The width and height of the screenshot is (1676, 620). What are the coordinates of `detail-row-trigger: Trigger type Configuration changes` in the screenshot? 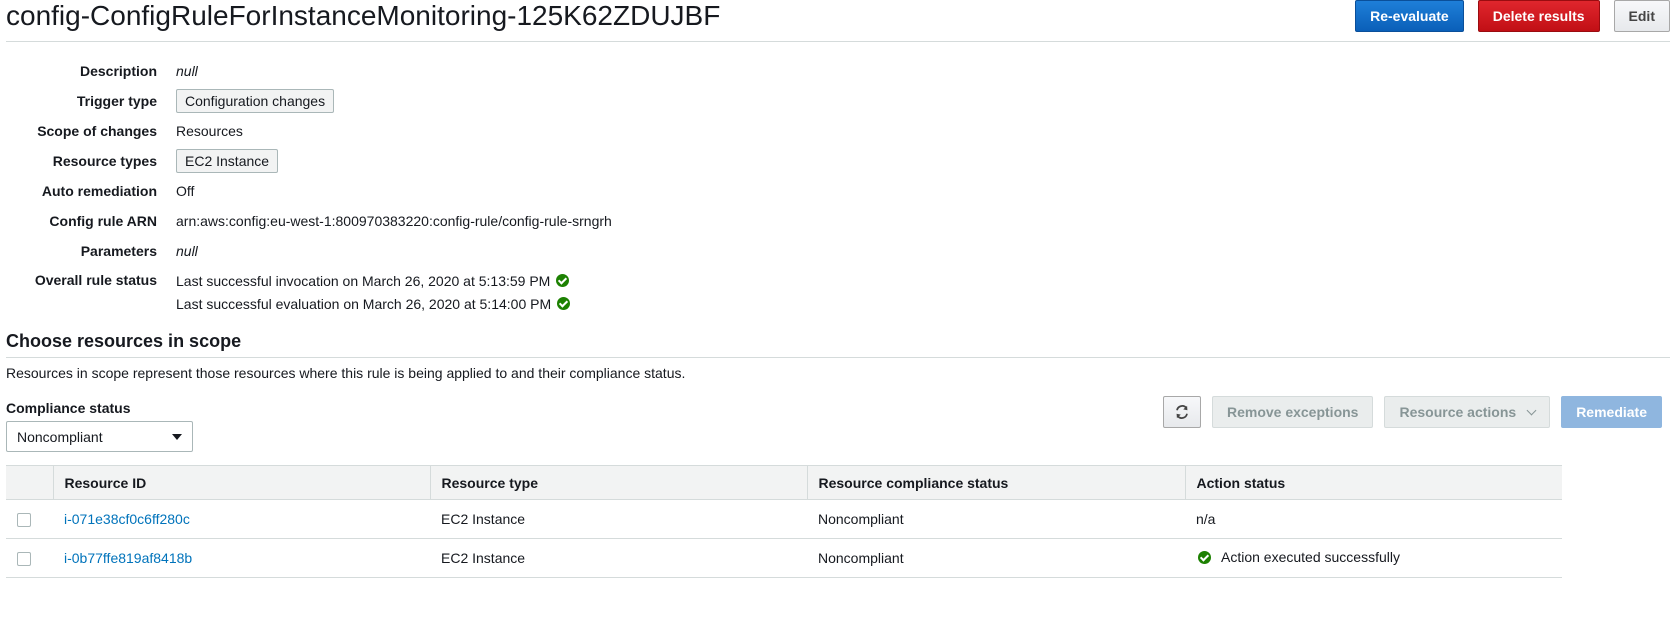 It's located at (309, 101).